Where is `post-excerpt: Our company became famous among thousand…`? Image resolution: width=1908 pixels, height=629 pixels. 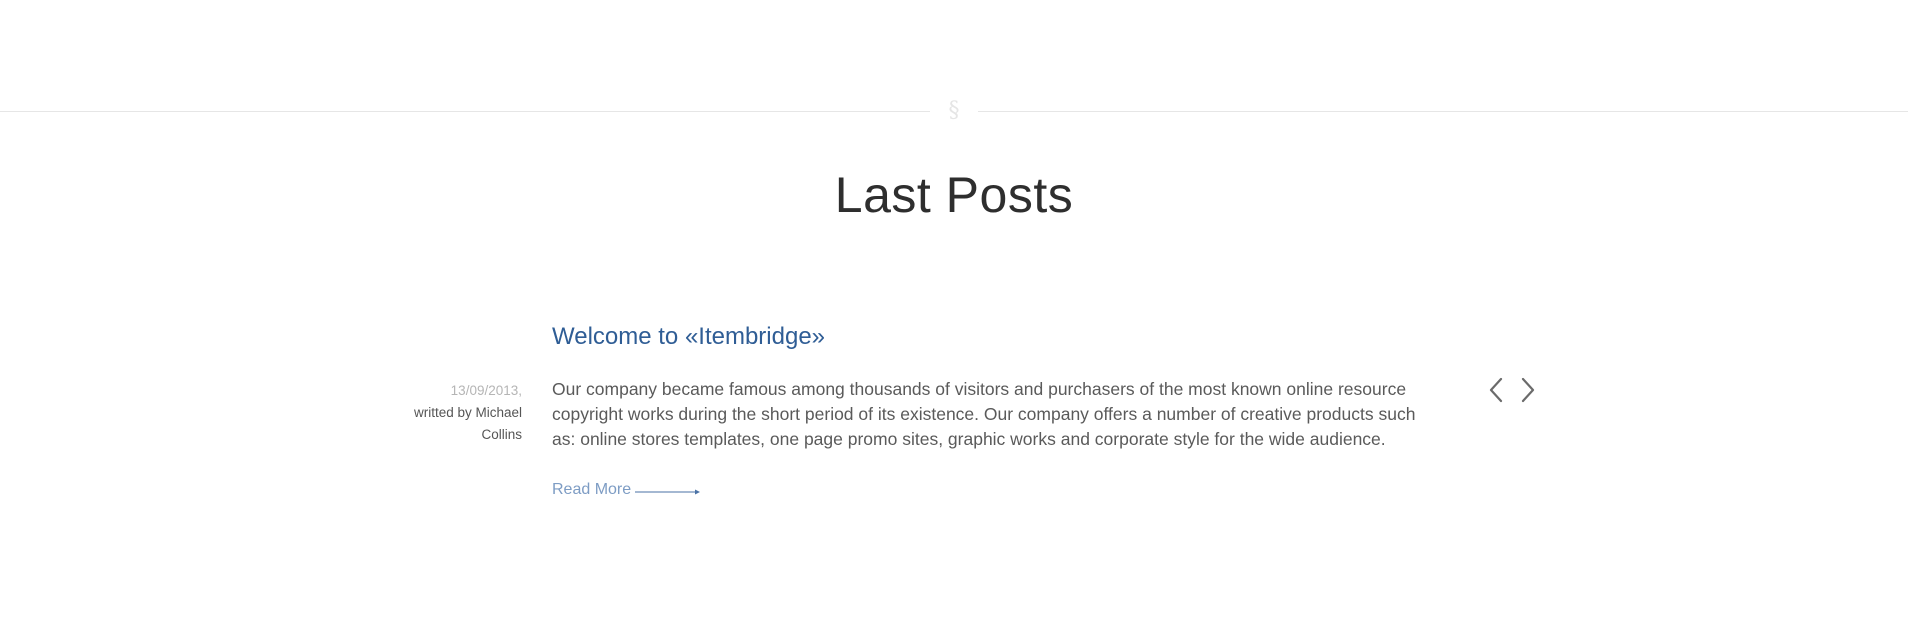
post-excerpt: Our company became famous among thousand… is located at coordinates (984, 414).